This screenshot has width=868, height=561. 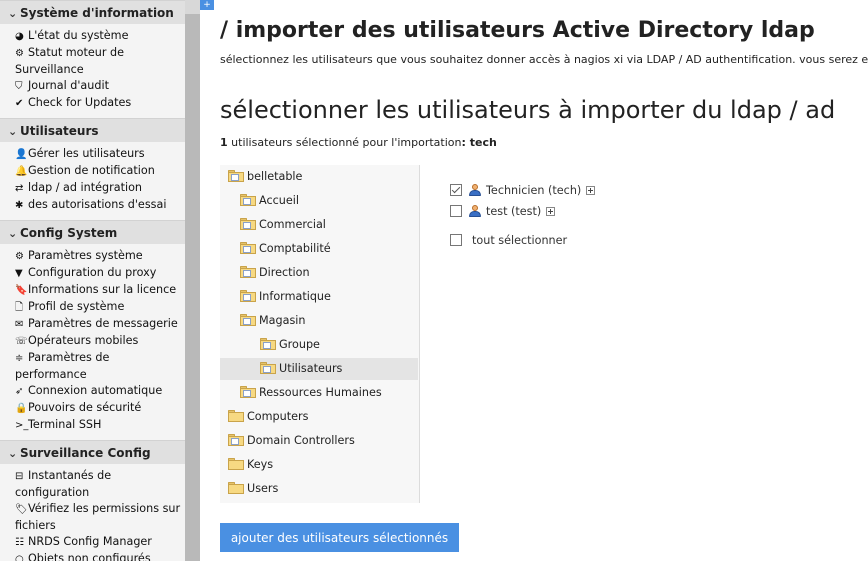 What do you see at coordinates (19, 542) in the screenshot?
I see `sitemap-icon: ☷` at bounding box center [19, 542].